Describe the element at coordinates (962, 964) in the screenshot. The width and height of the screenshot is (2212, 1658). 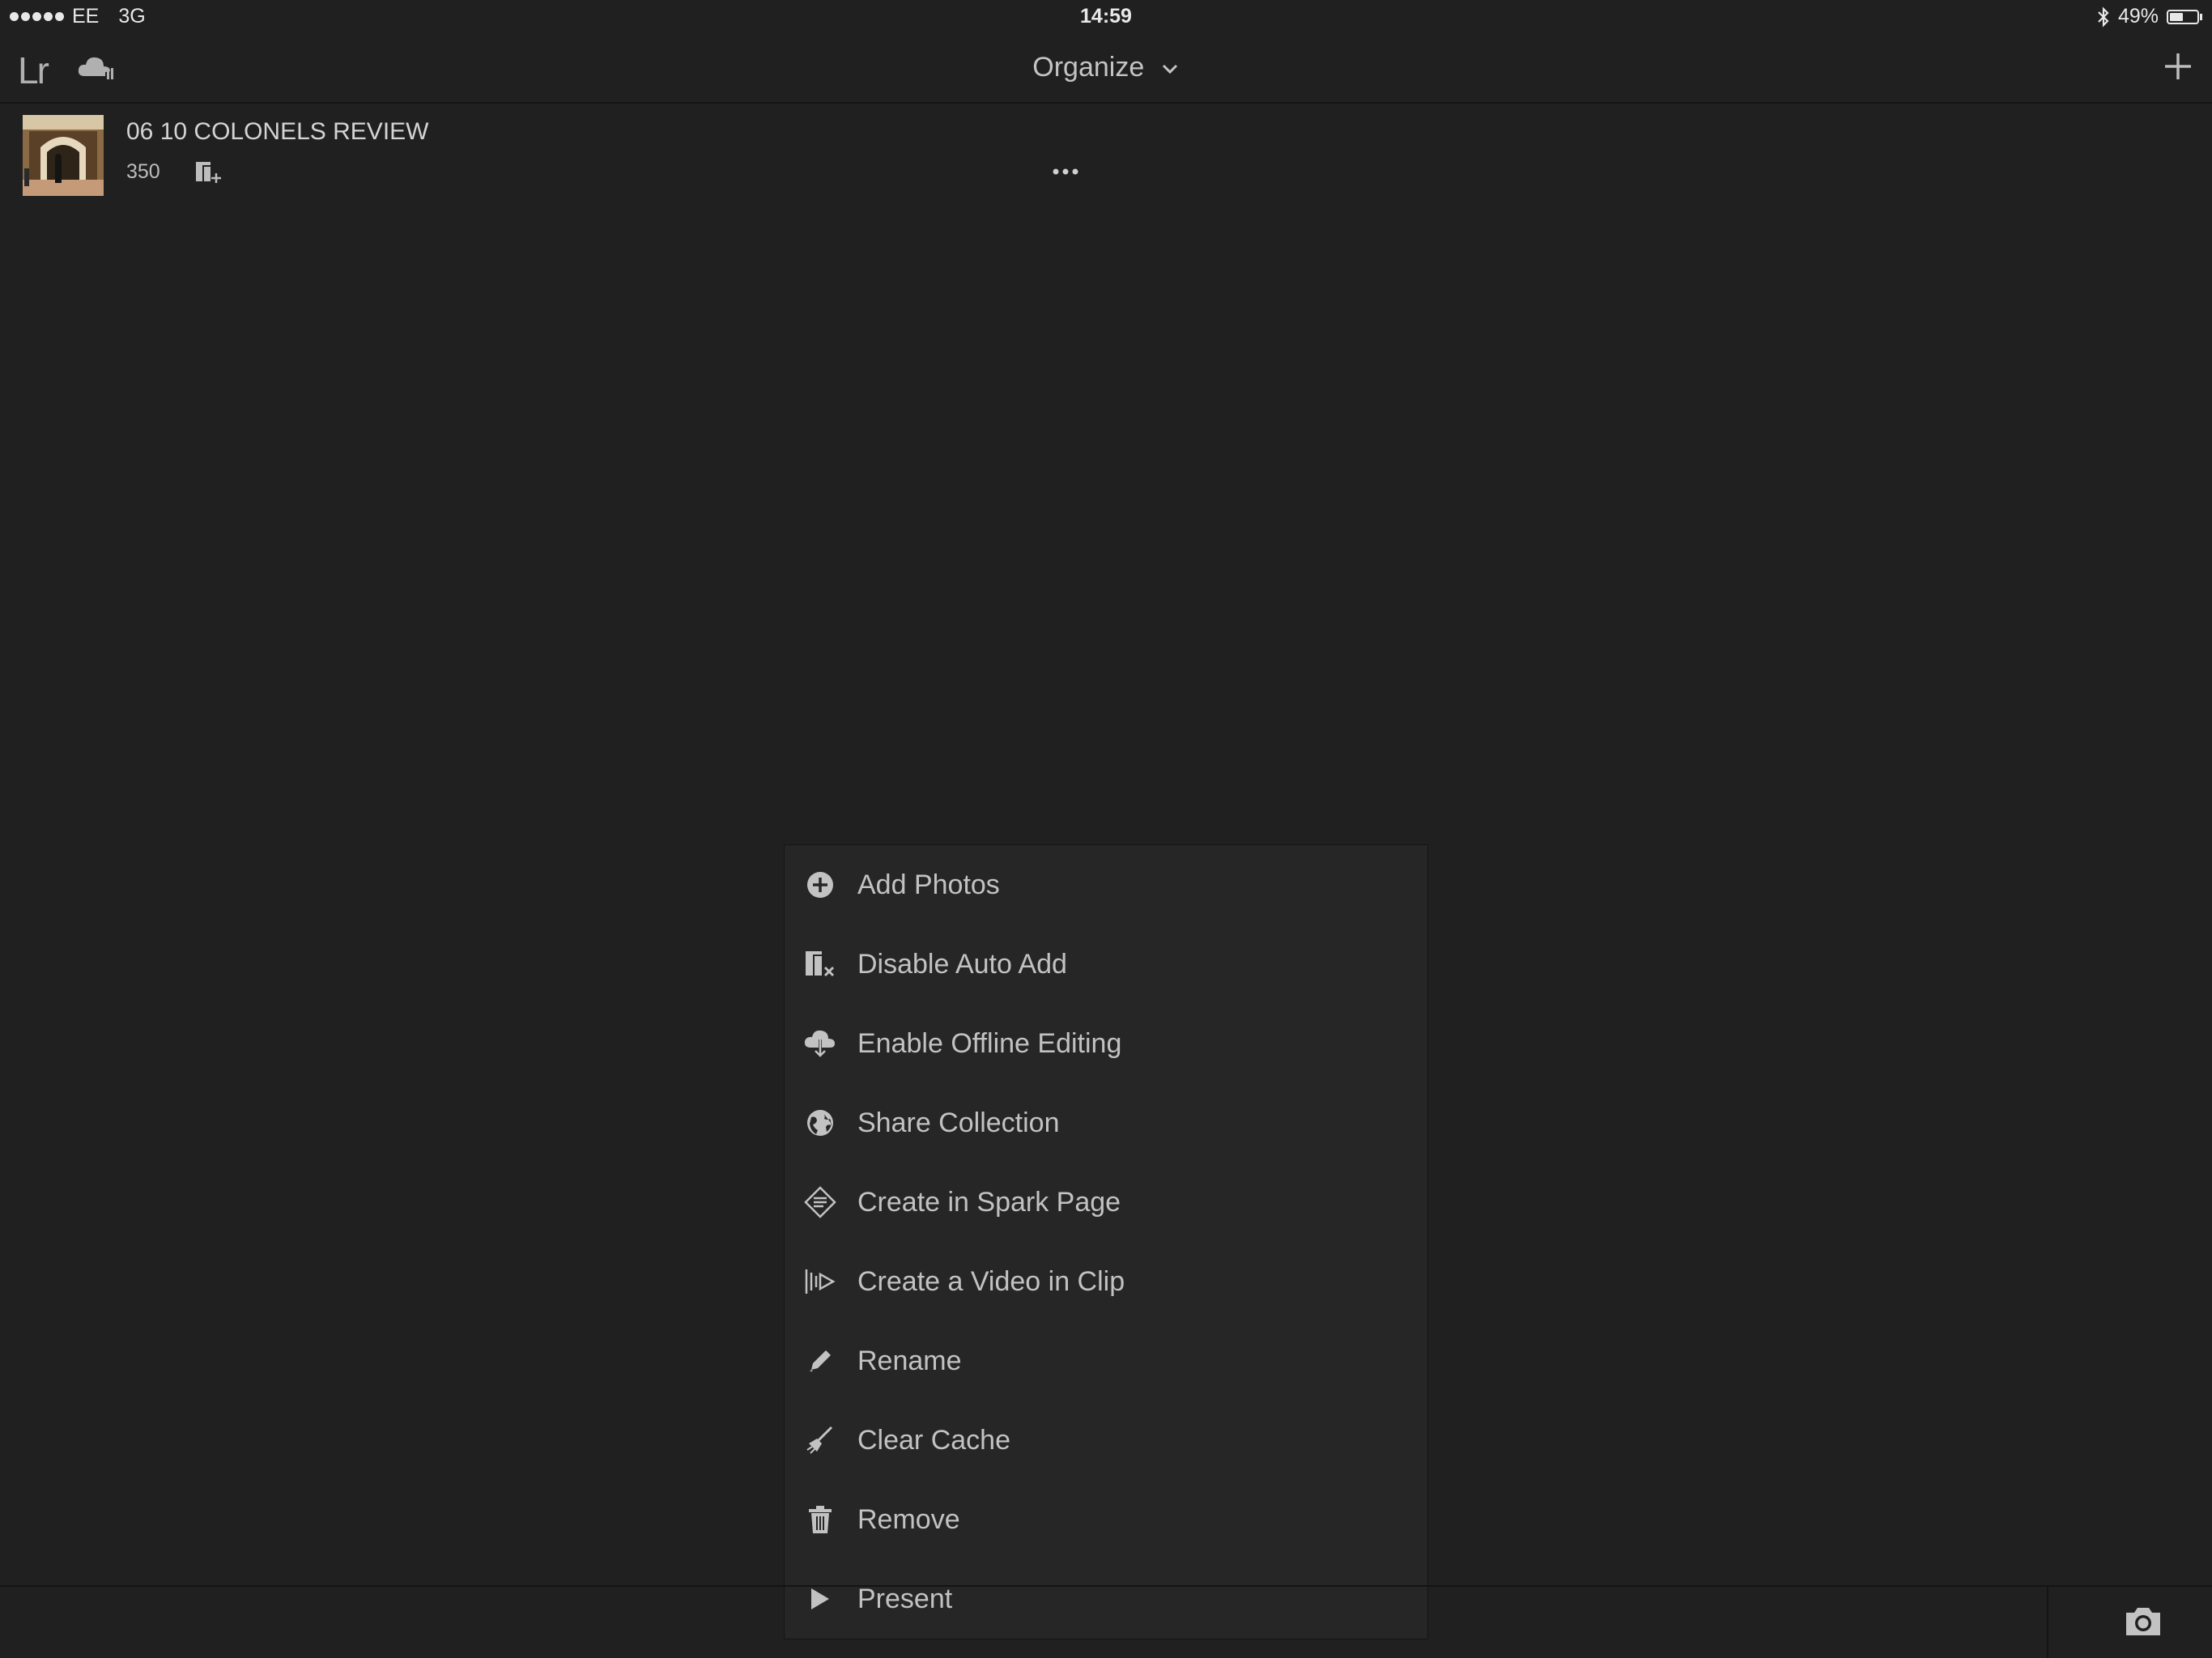
I see `menu-item-label: Disable Auto Add` at that location.